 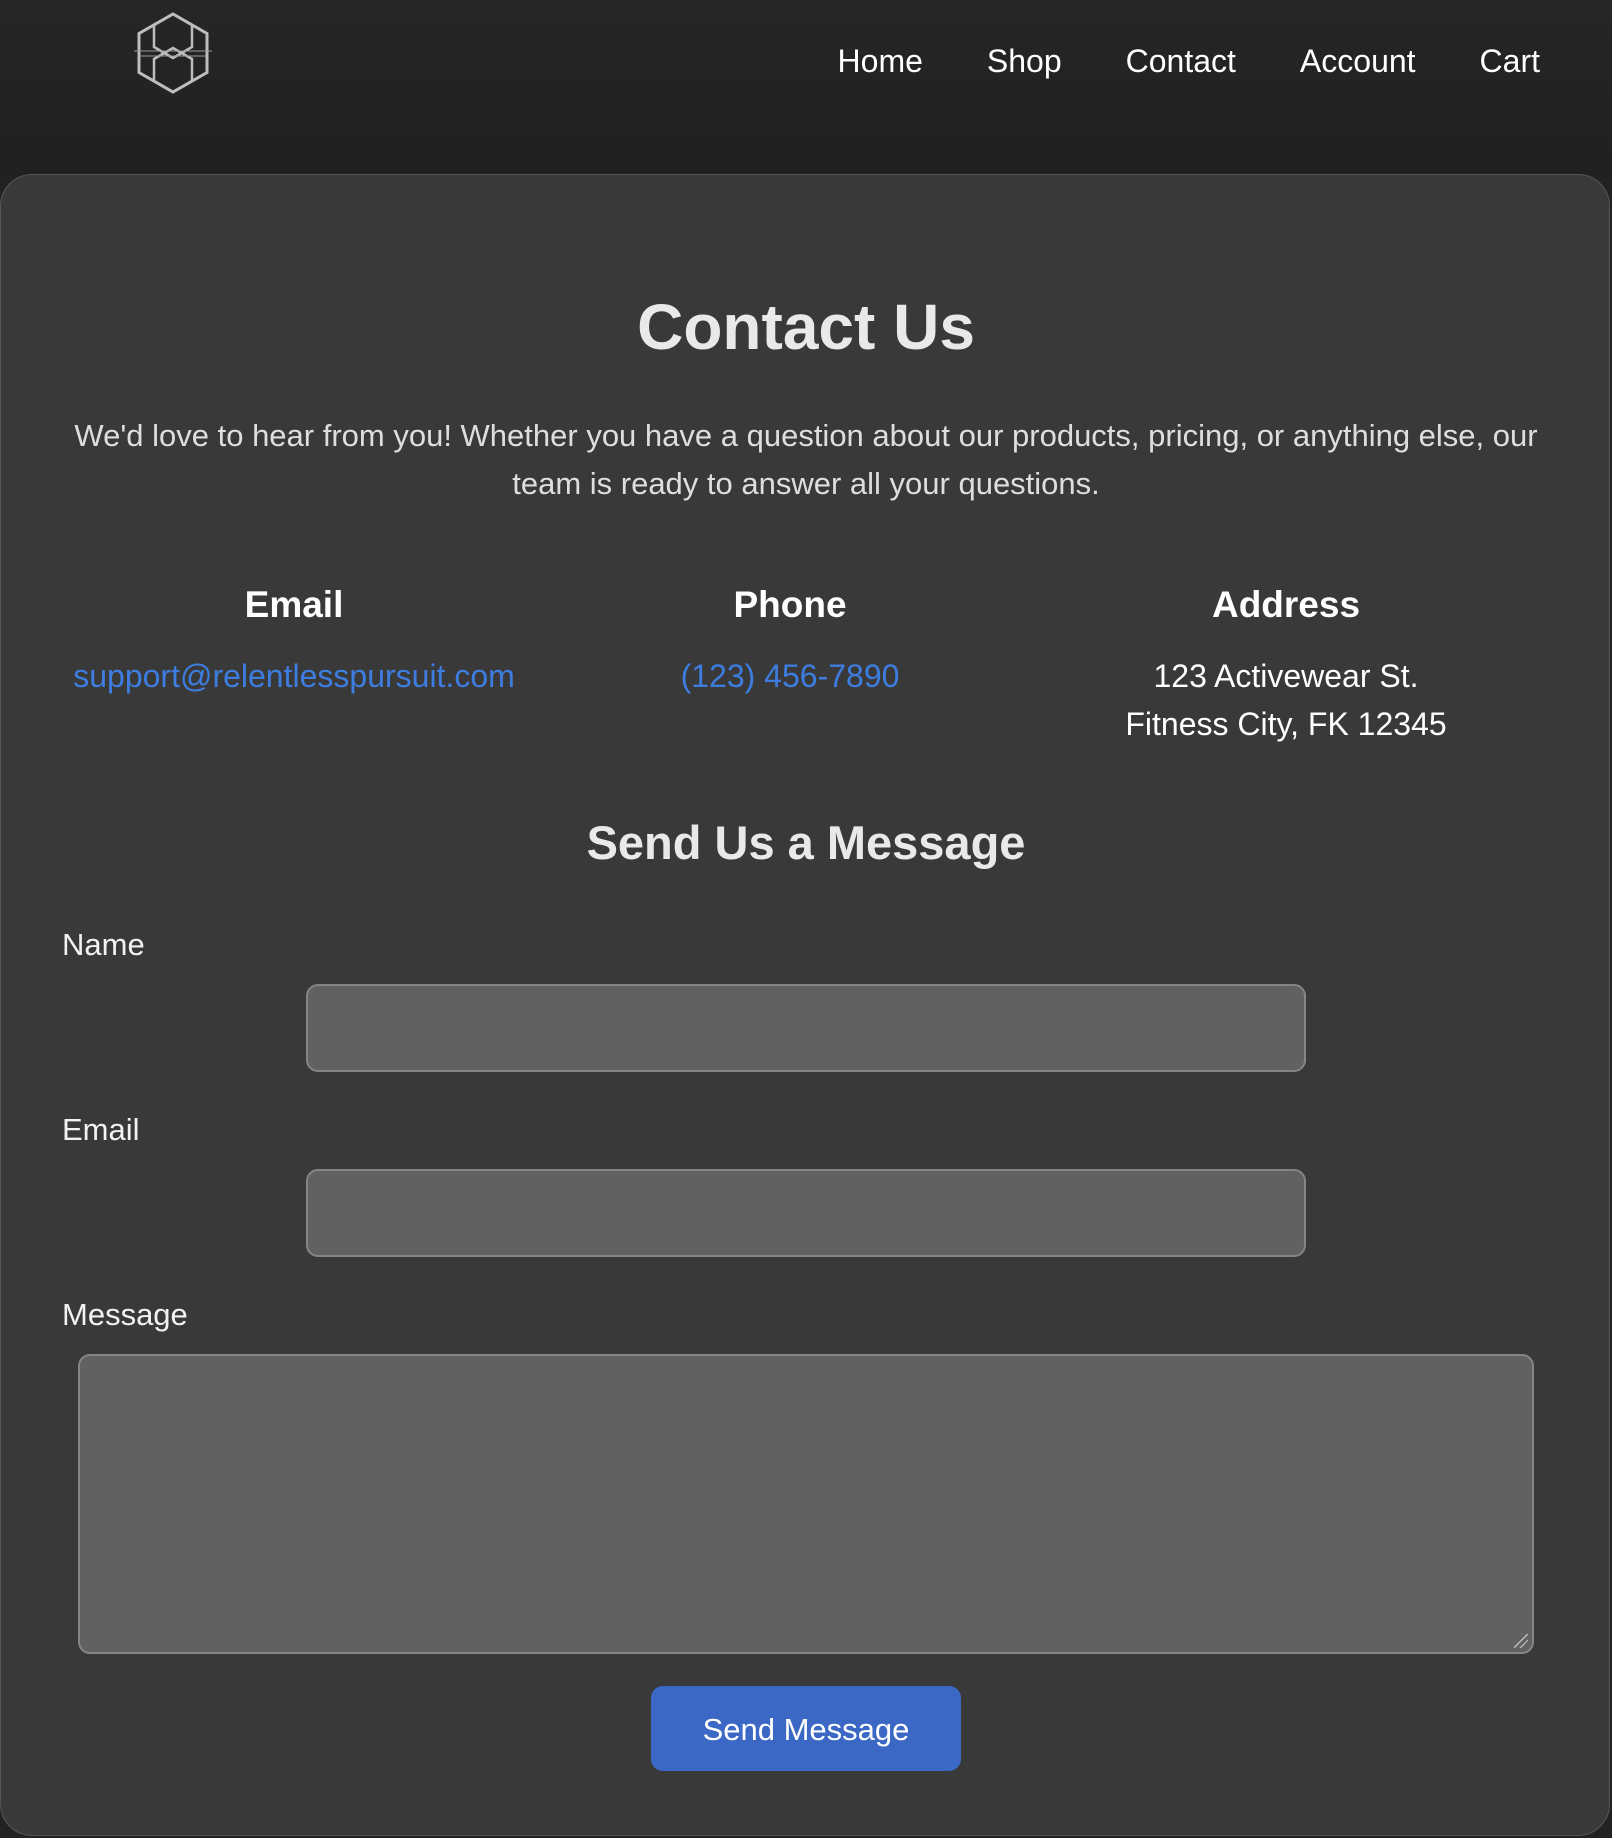 I want to click on main-nav: Home Shop Contact Account Cart, so click(x=1157, y=61).